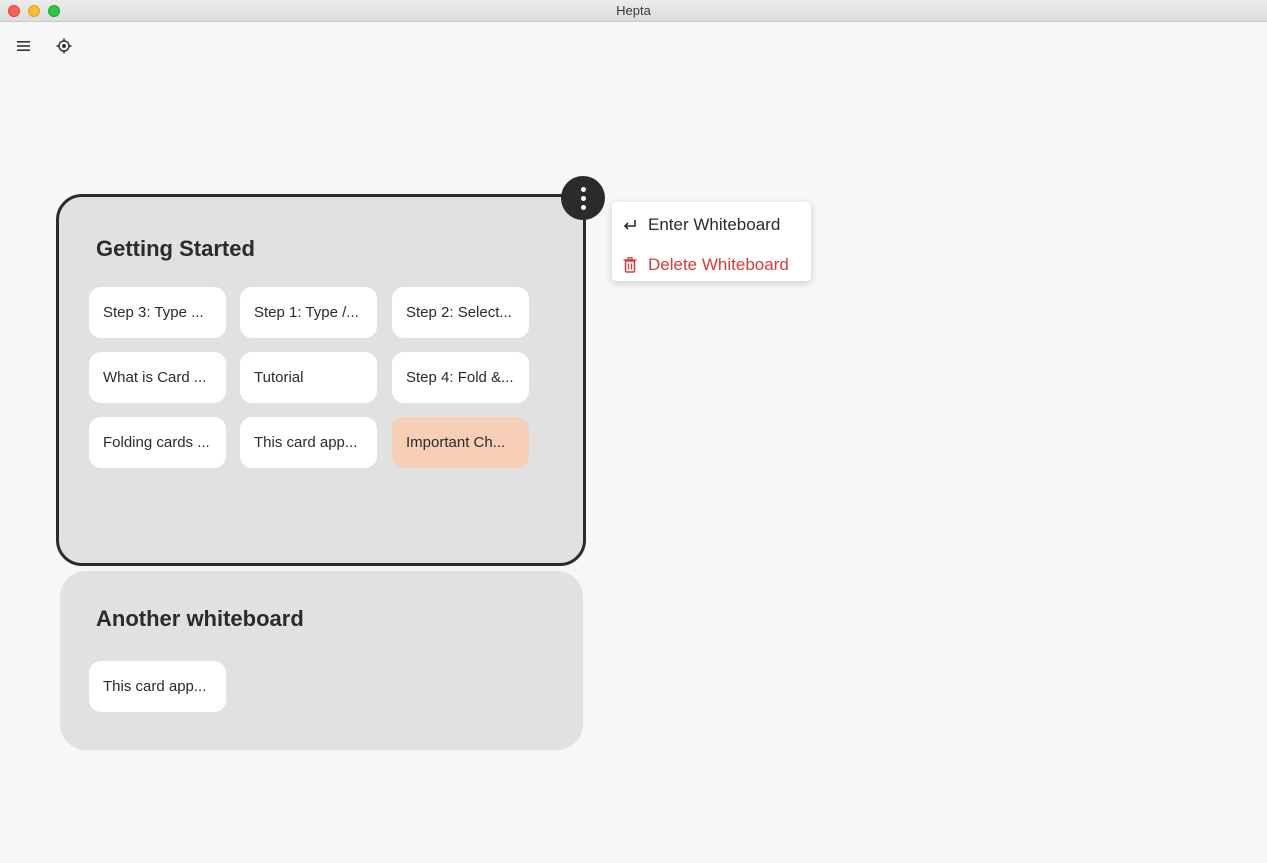 Image resolution: width=1267 pixels, height=863 pixels. Describe the element at coordinates (308, 377) in the screenshot. I see `card: Tutorial` at that location.